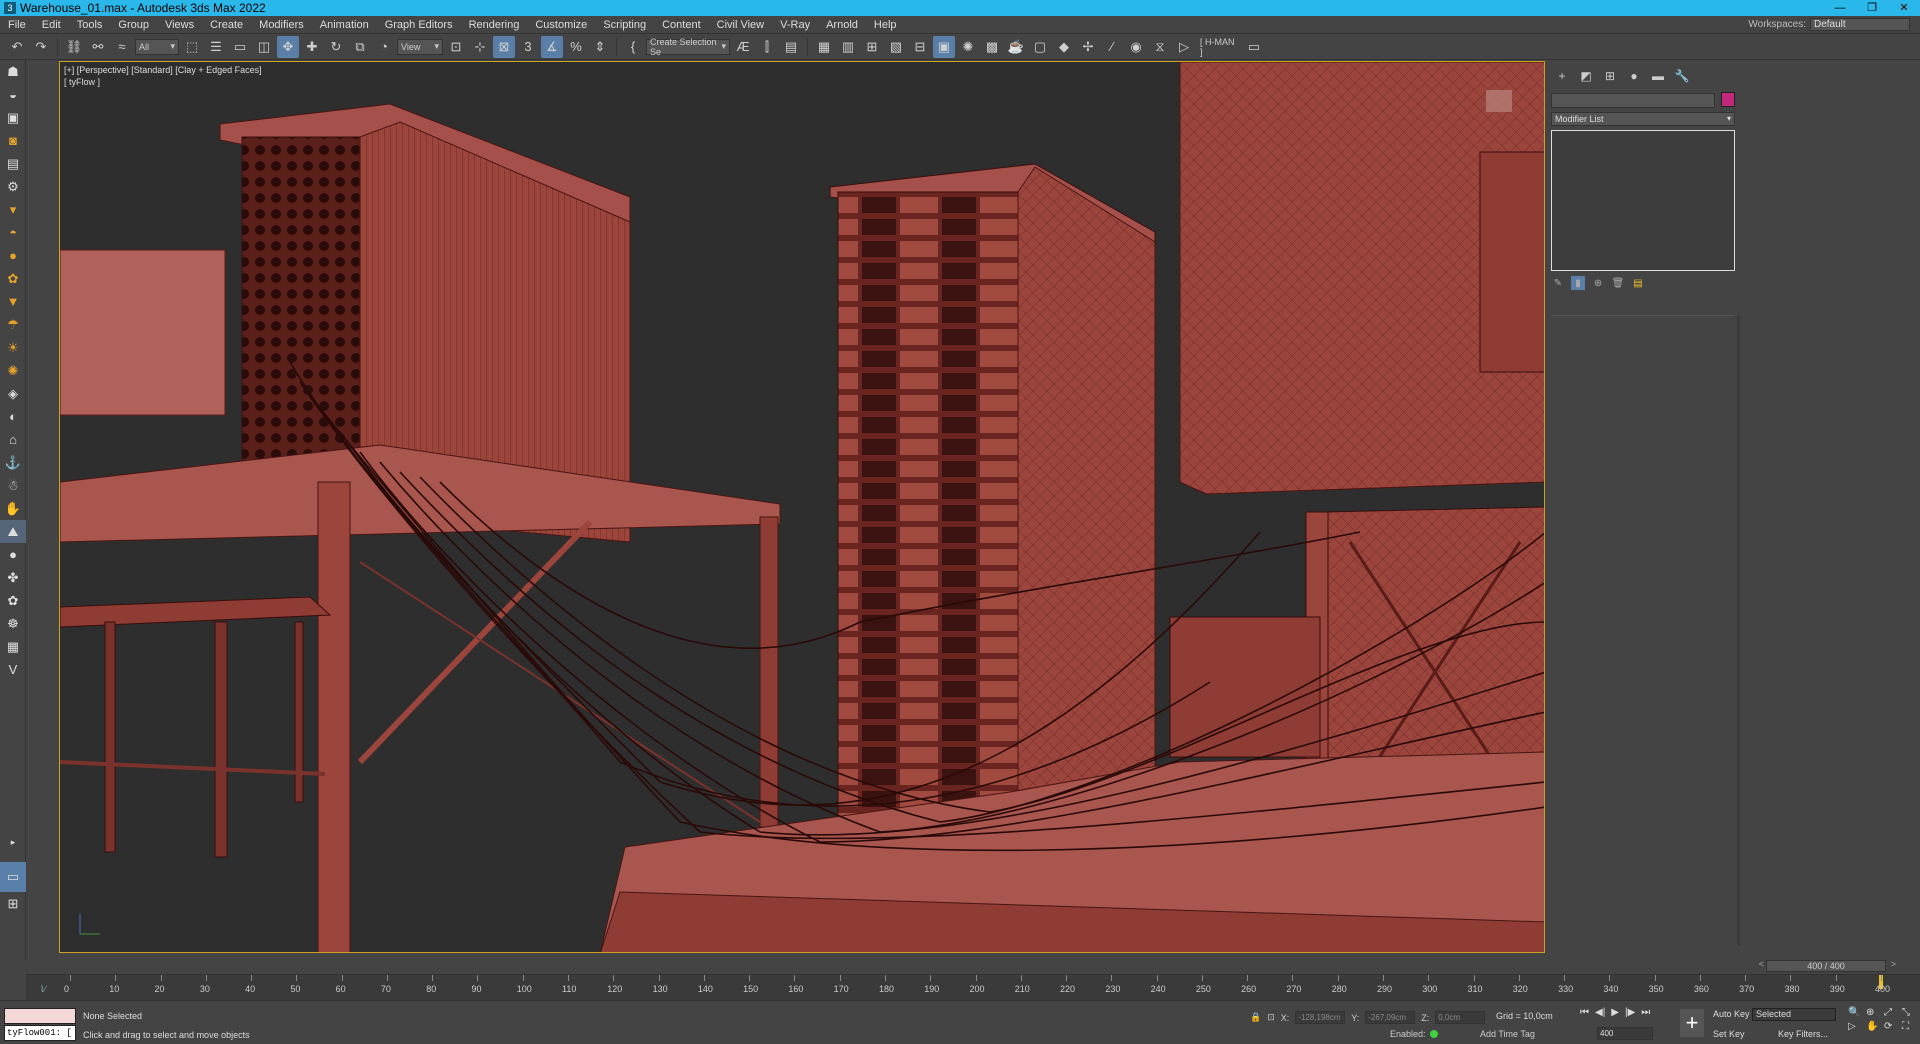  Describe the element at coordinates (896, 47) in the screenshot. I see `schematic-view-icon: ▧` at that location.